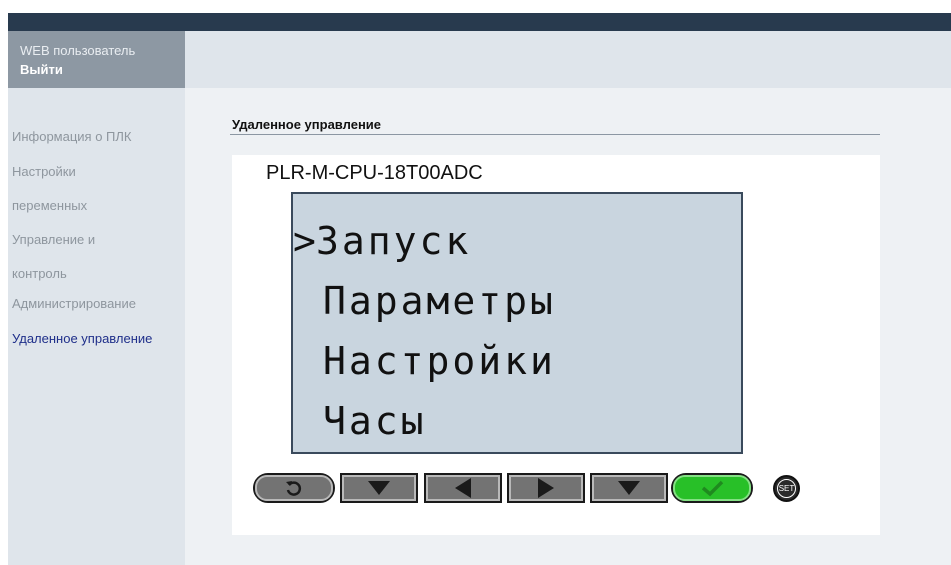 This screenshot has height=565, width=951. Describe the element at coordinates (72, 136) in the screenshot. I see `sidebar-item-plc-info: Информация о ПЛК` at that location.